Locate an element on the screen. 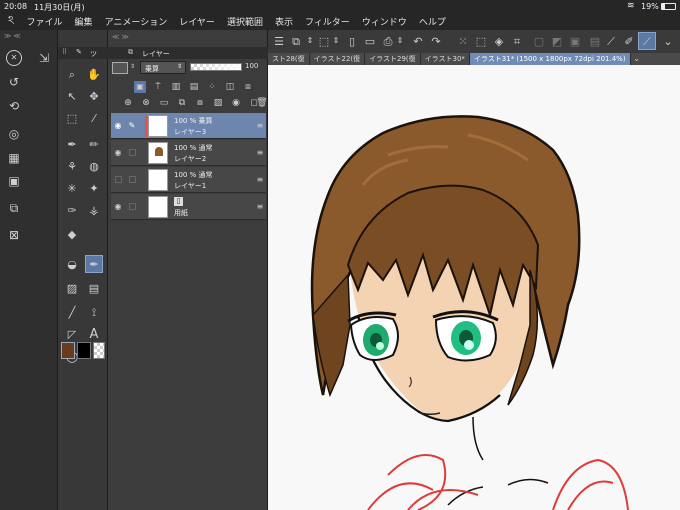 This screenshot has height=510, width=680. layer-row: ◉ ▯ 用紙 ≡ is located at coordinates (188, 207).